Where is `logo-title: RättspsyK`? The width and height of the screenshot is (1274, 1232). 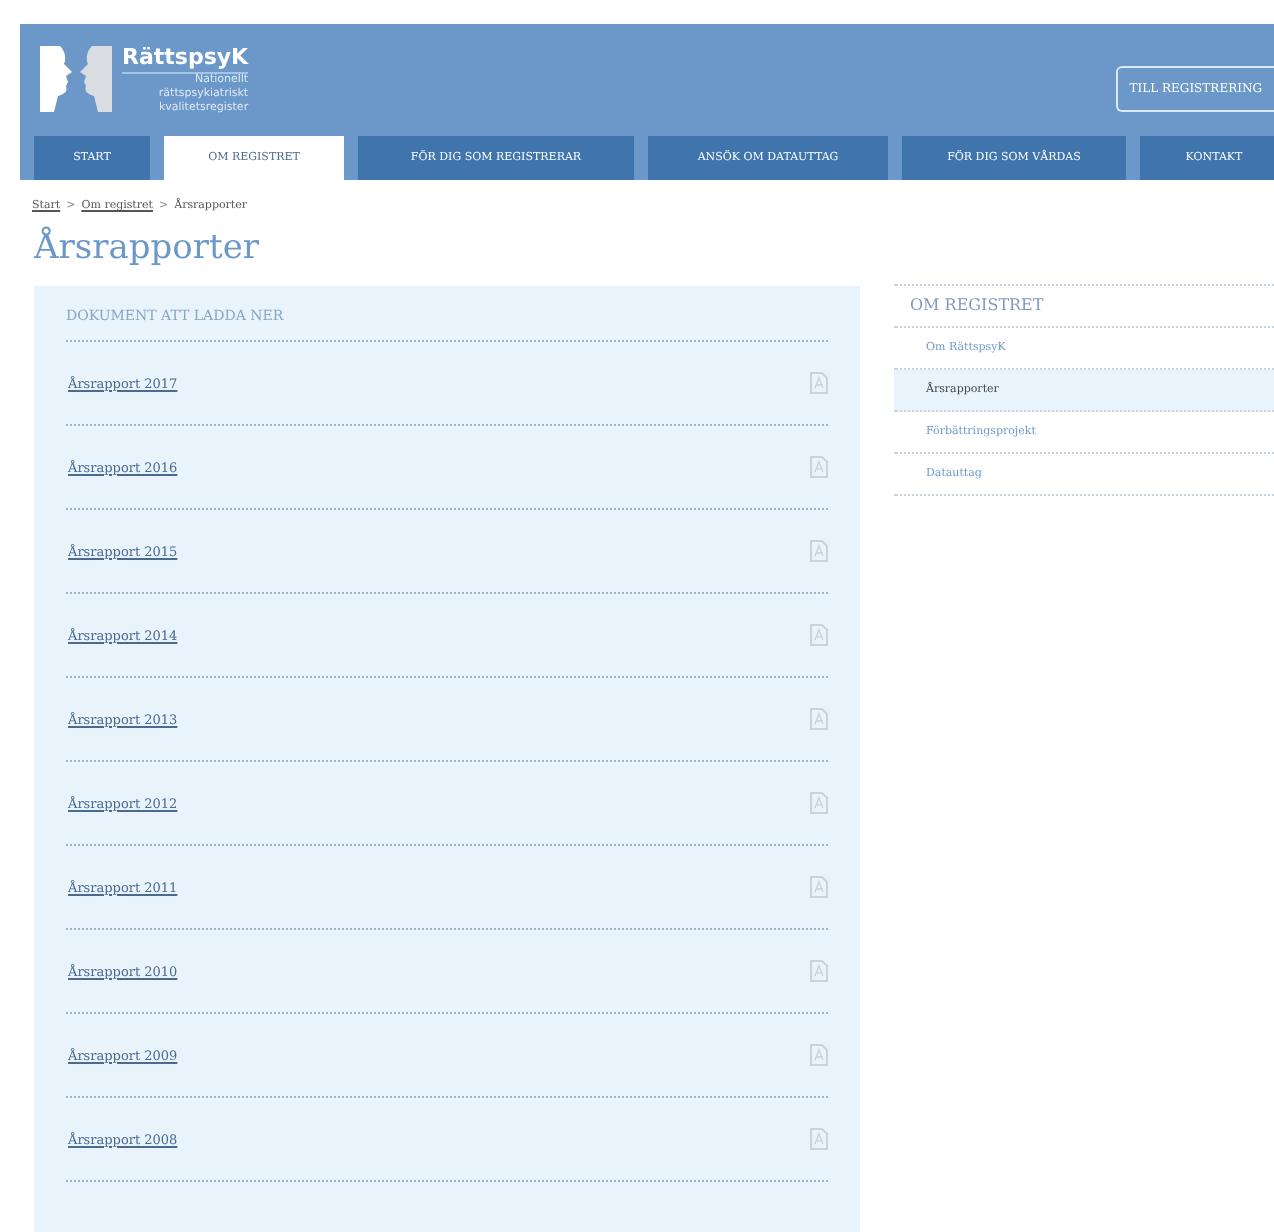
logo-title: RättspsyK is located at coordinates (185, 59).